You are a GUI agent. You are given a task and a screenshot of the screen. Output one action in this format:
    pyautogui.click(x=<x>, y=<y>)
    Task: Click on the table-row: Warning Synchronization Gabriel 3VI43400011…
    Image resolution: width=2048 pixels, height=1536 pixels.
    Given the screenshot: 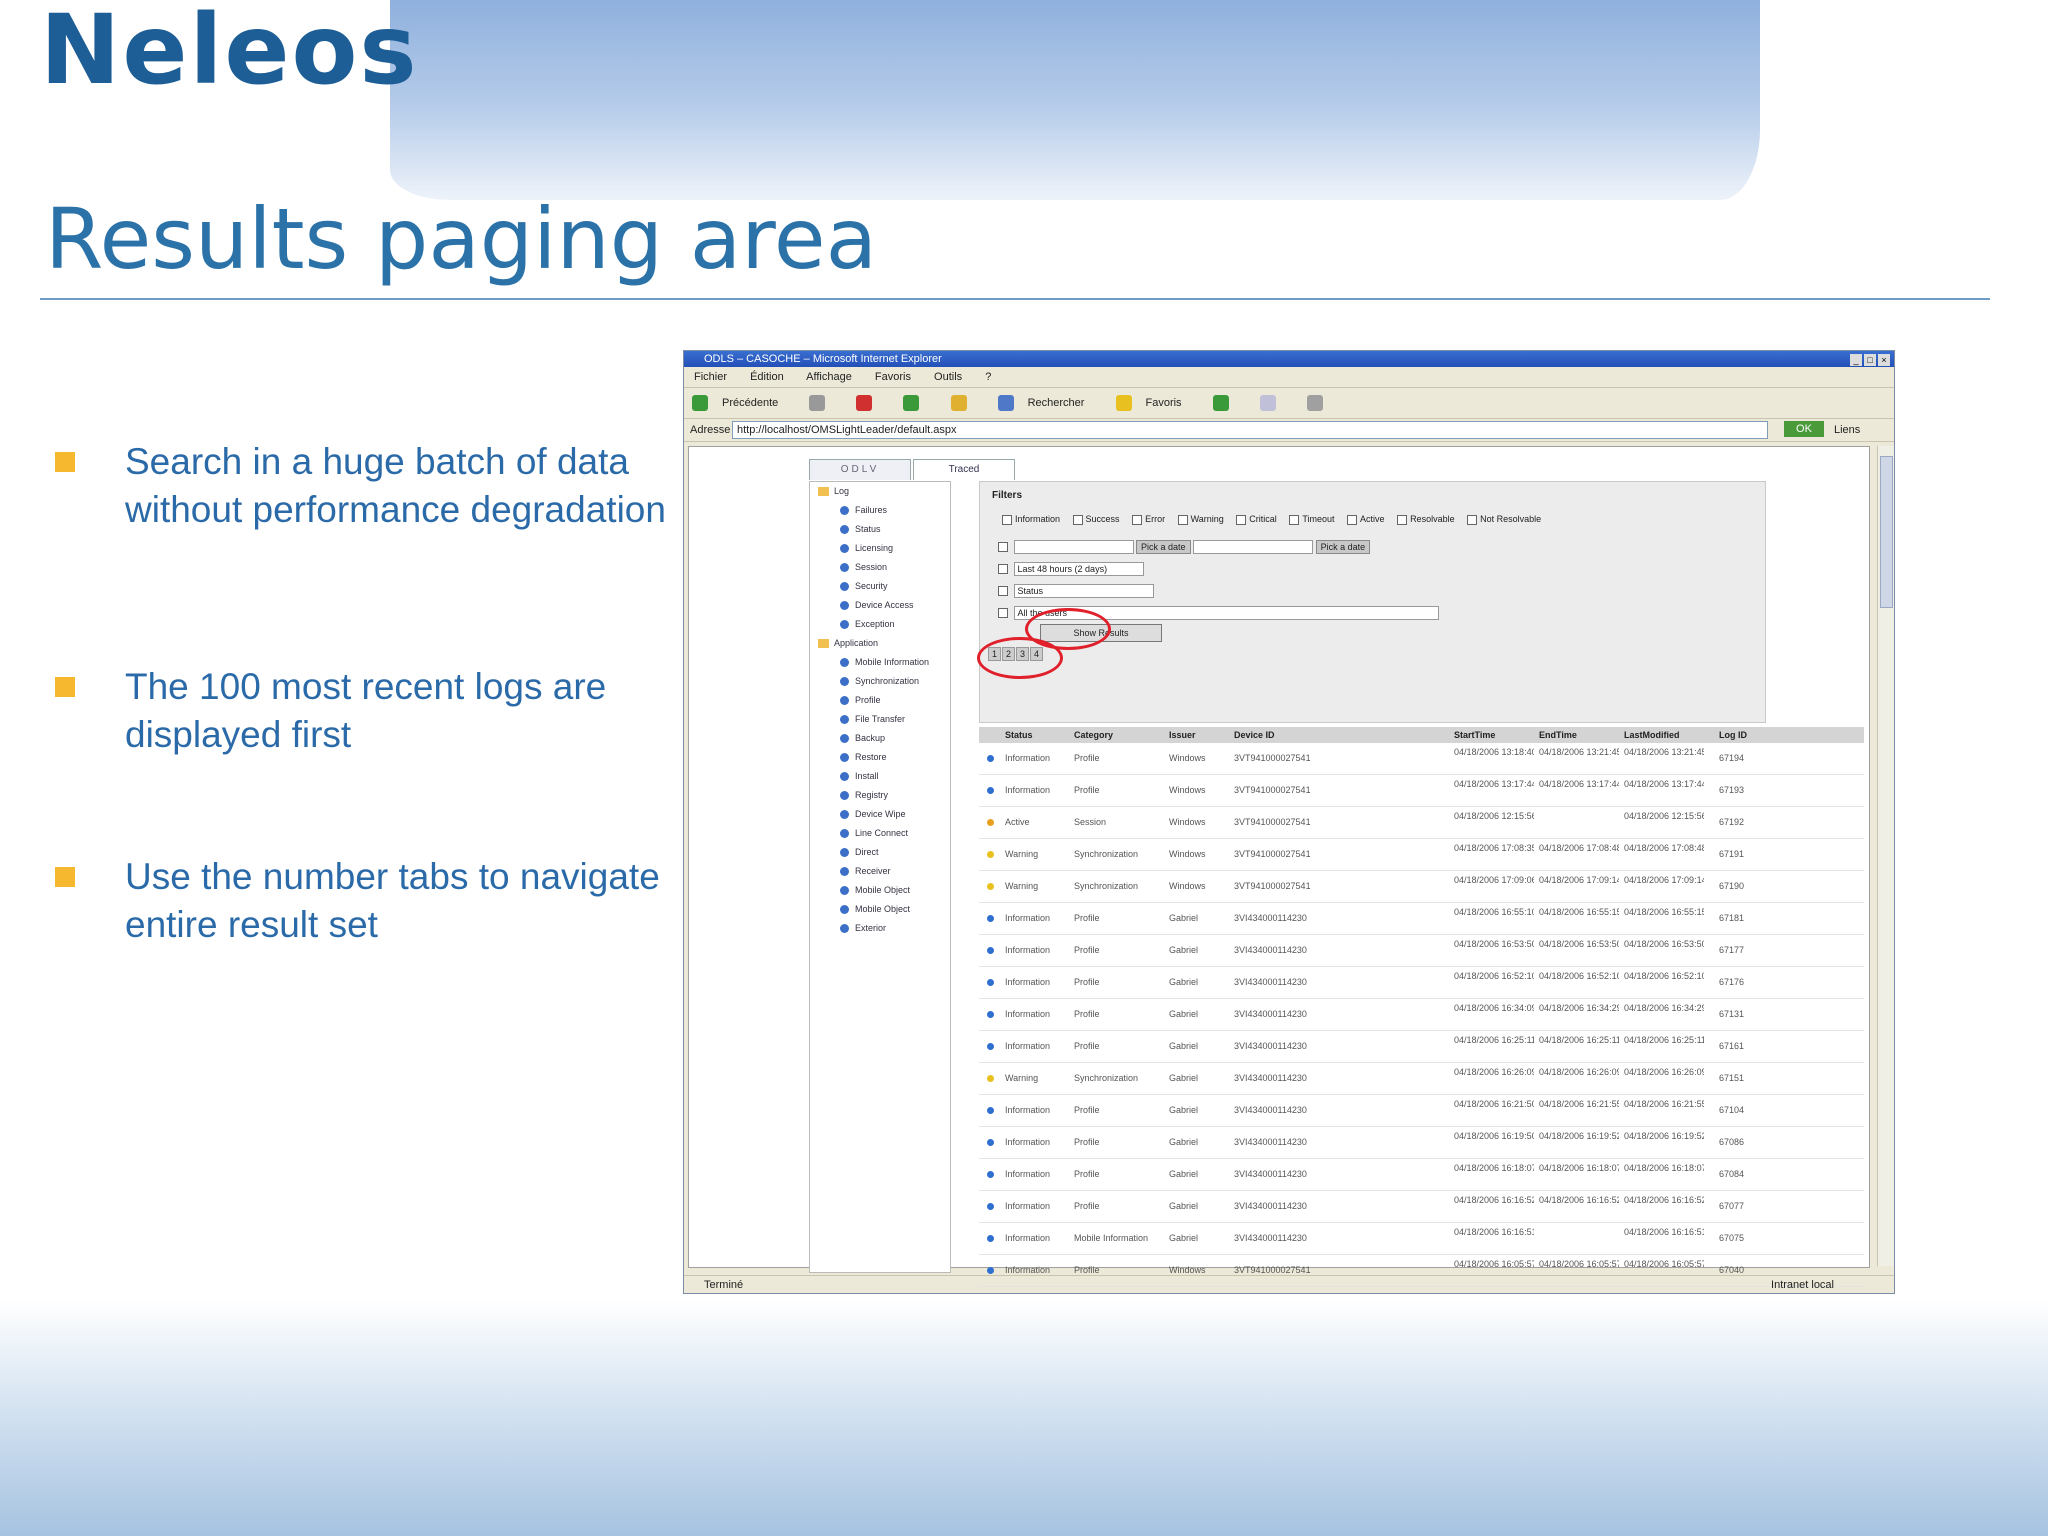 What is the action you would take?
    pyautogui.click(x=1421, y=1079)
    